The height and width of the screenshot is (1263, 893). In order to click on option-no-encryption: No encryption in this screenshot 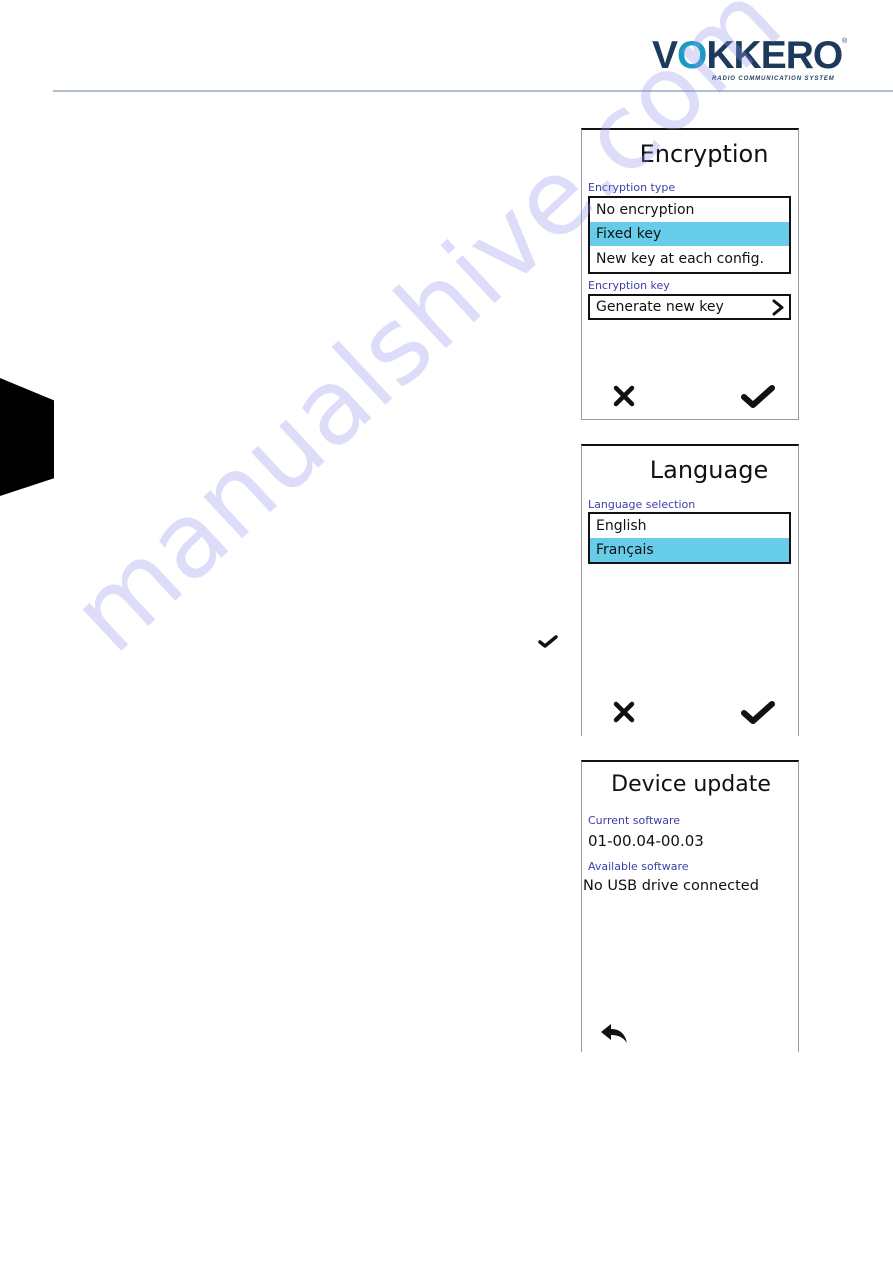, I will do `click(689, 210)`.